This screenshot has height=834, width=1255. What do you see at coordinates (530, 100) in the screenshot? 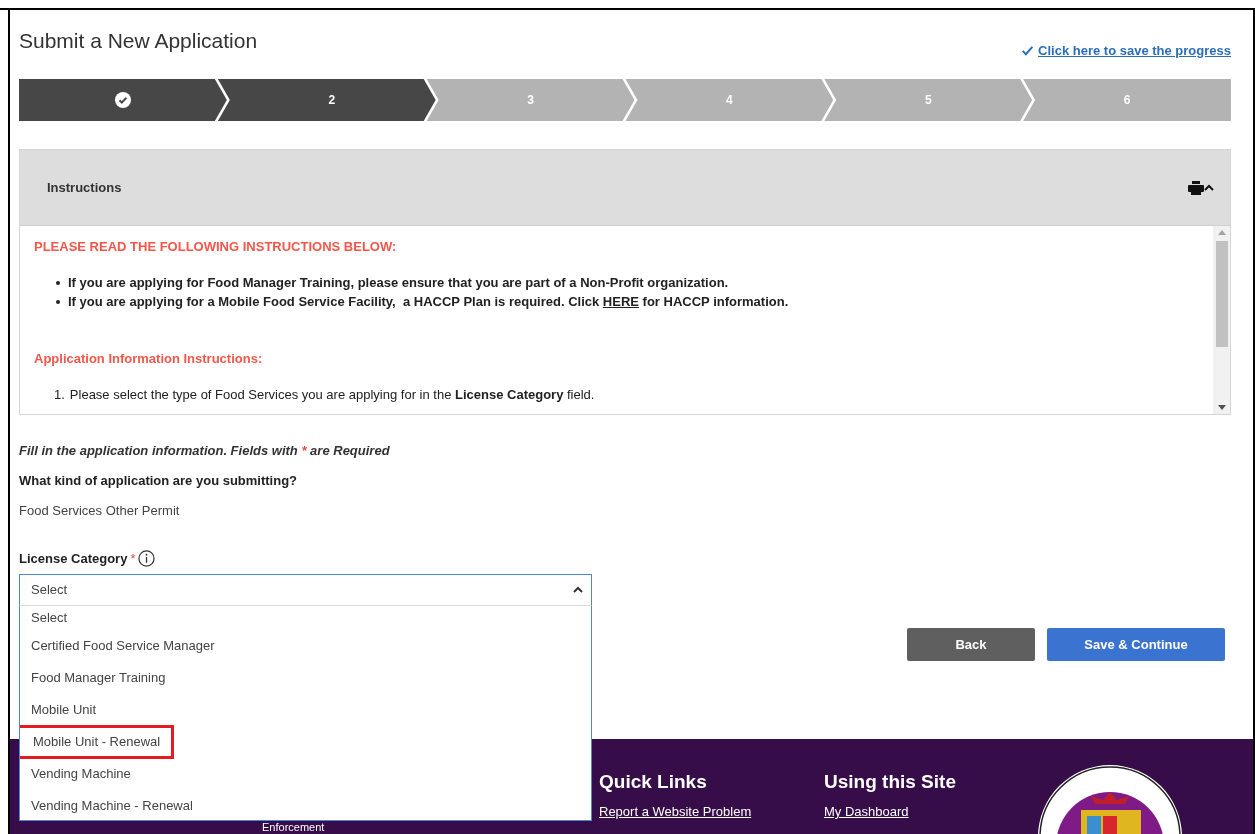
I see `progress-step: 3` at bounding box center [530, 100].